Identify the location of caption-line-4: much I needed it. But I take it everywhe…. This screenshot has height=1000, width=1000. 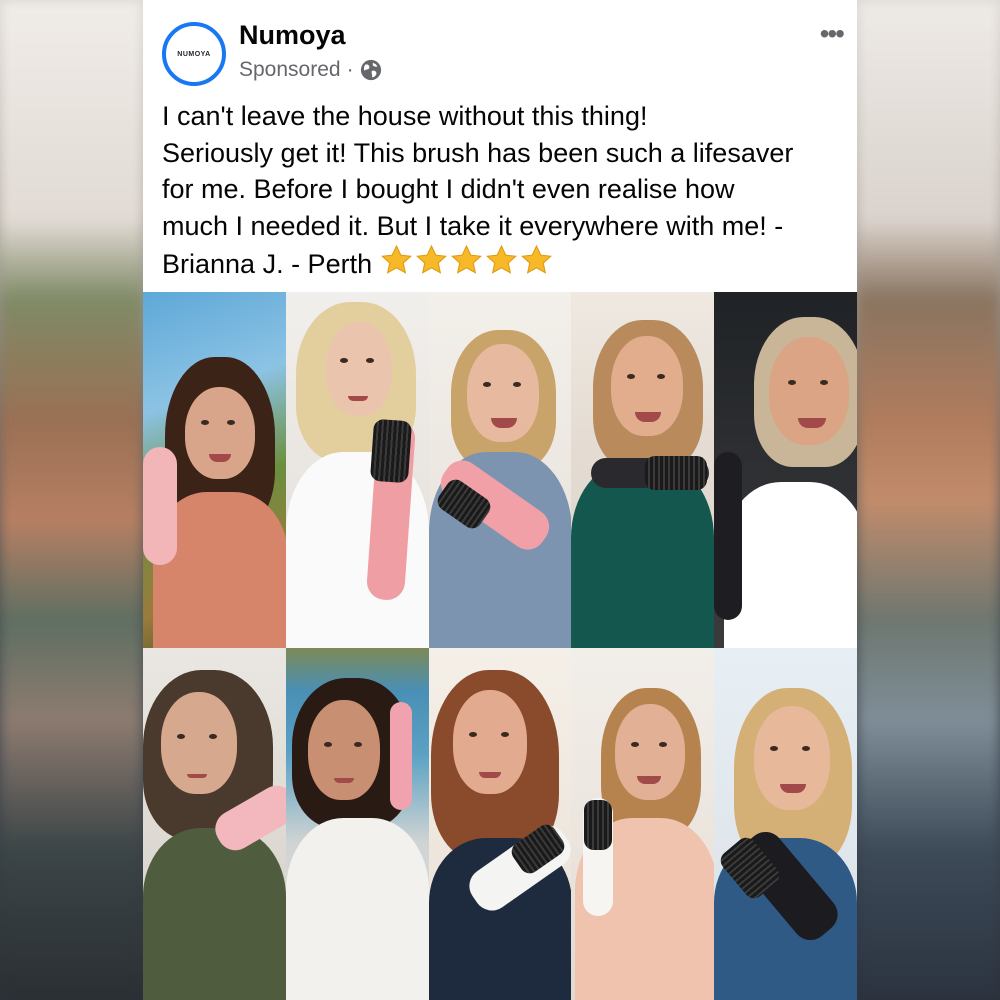
(473, 225).